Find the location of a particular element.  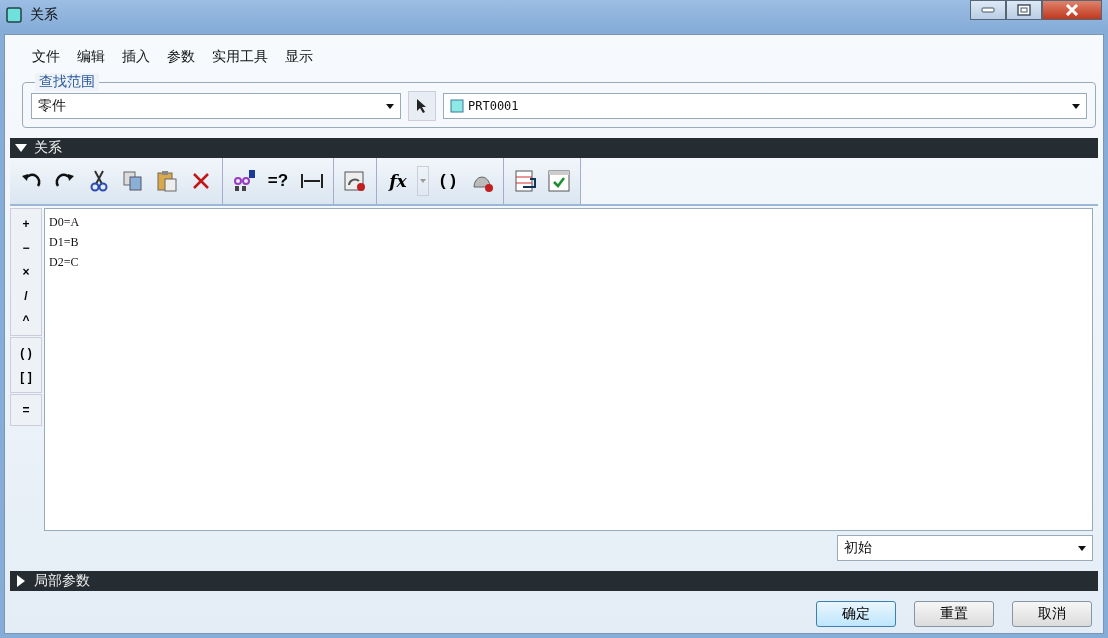

operator-button: ^ is located at coordinates (26, 320).